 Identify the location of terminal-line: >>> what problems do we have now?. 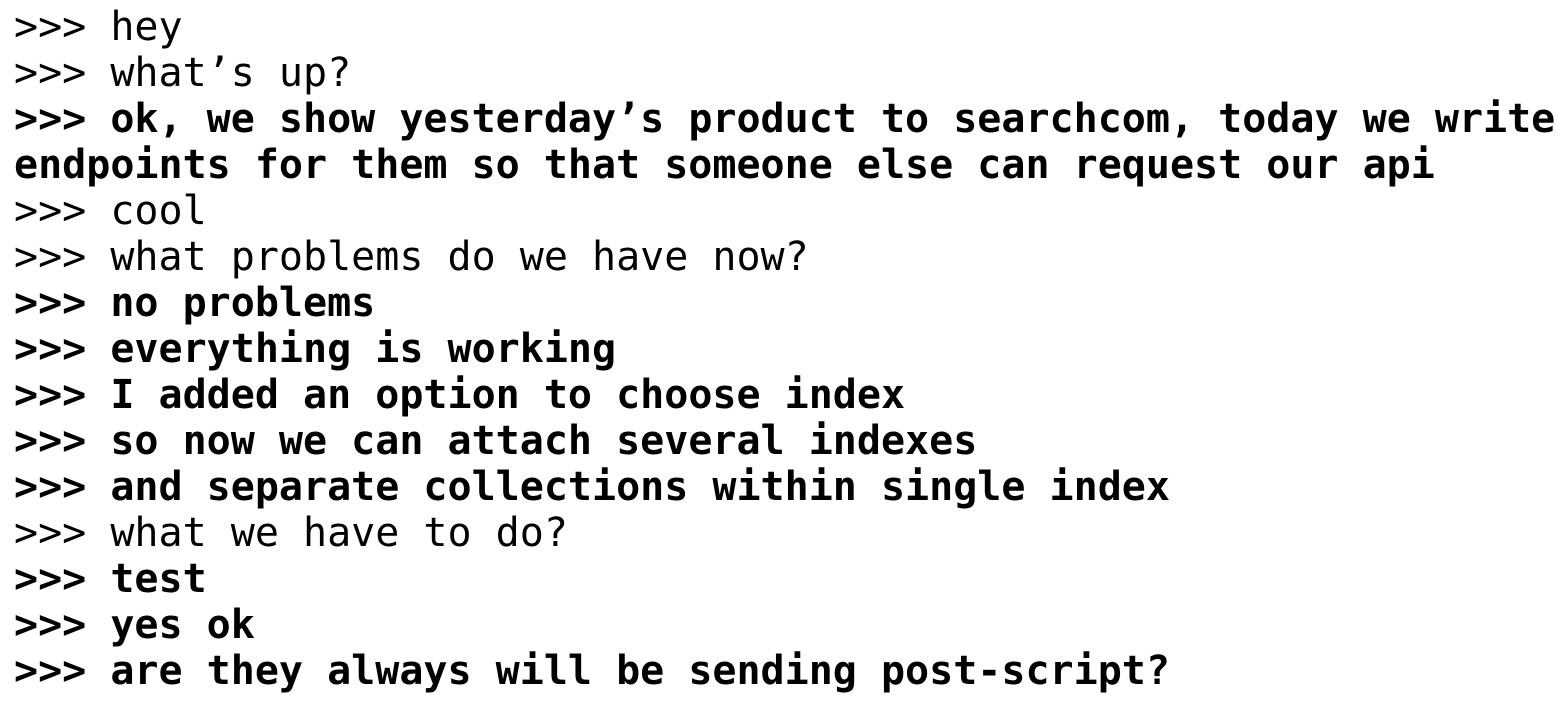
(788, 257).